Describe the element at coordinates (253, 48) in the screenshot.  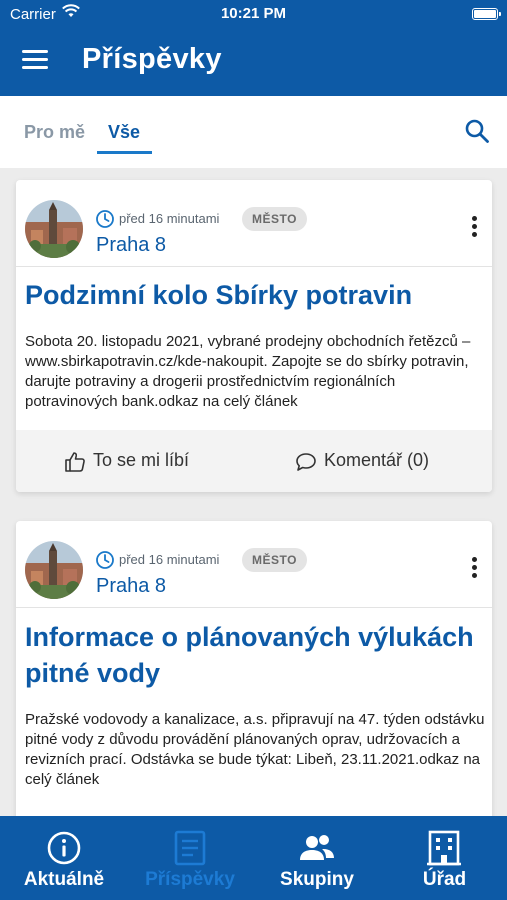
I see `app-header: Carrier 10:21 PM Příspěvky` at that location.